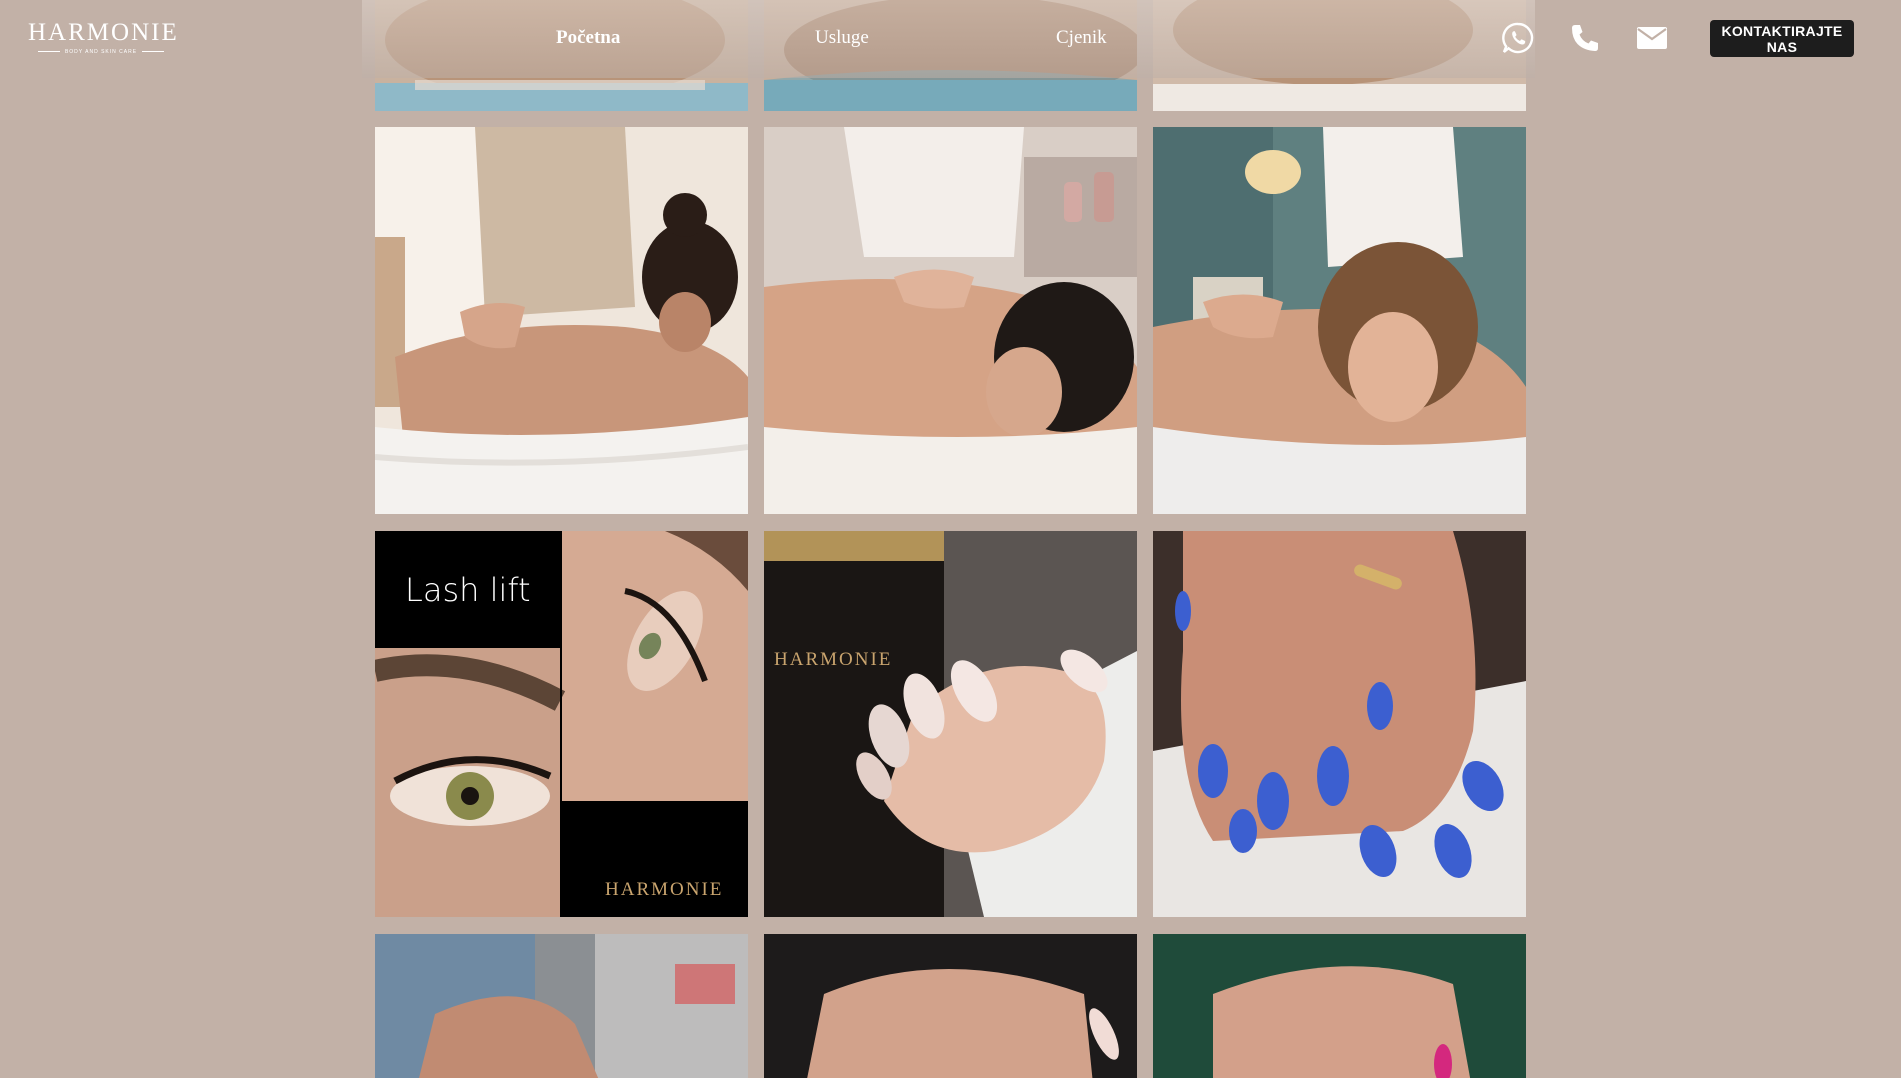  I want to click on gallery-tile-blue-nails, so click(1339, 724).